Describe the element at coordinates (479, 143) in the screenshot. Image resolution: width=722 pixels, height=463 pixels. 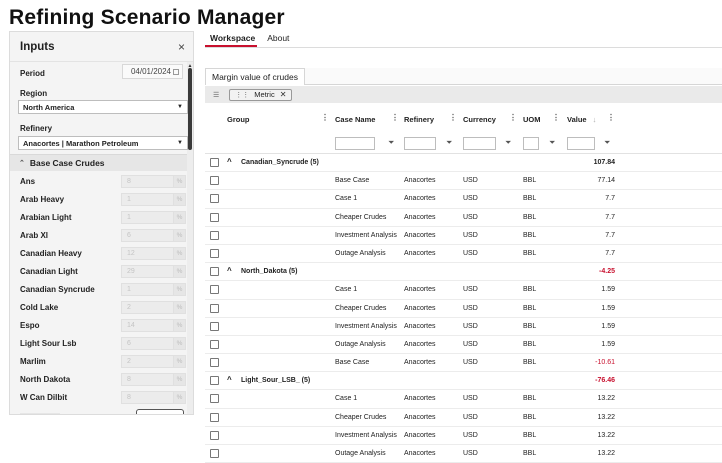
I see `filter-input-currency` at that location.